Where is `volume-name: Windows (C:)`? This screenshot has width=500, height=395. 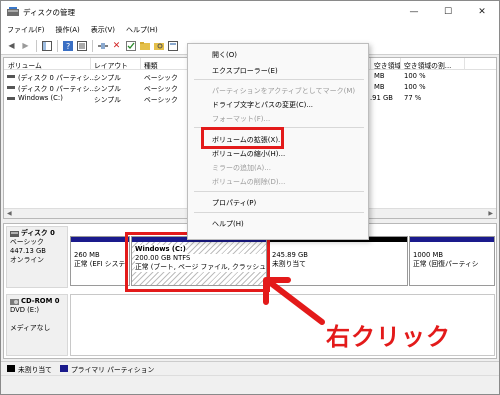
volume-name: Windows (C:) is located at coordinates (40, 98).